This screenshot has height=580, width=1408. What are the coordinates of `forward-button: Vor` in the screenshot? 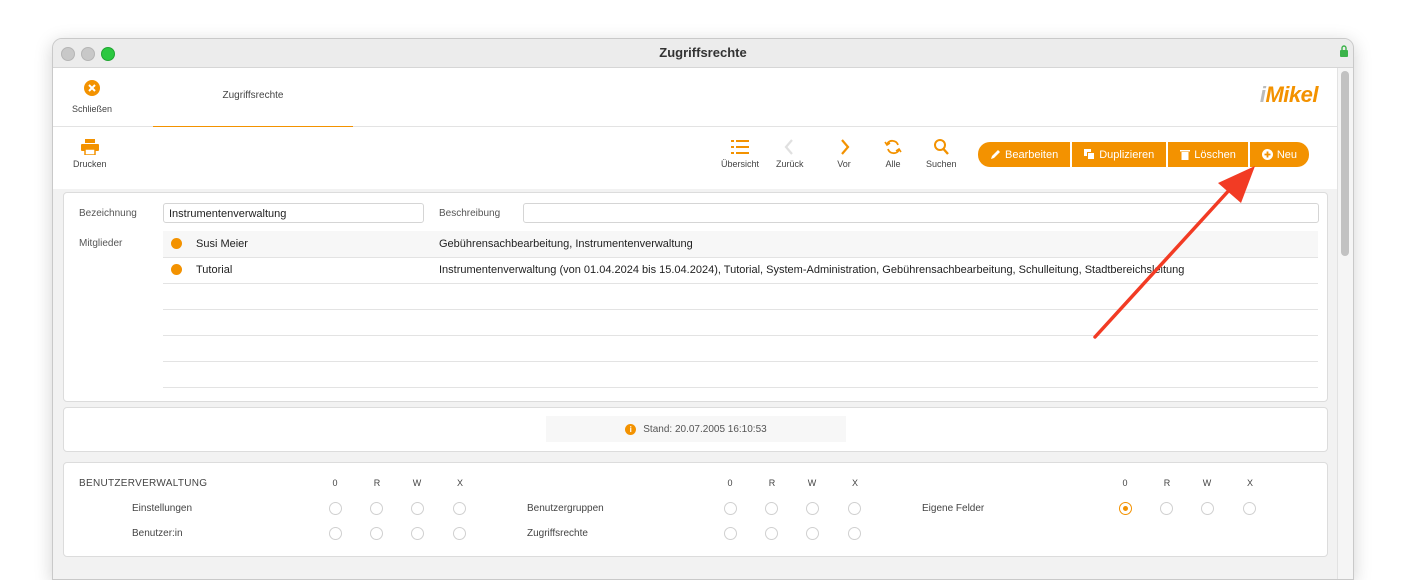 It's located at (844, 154).